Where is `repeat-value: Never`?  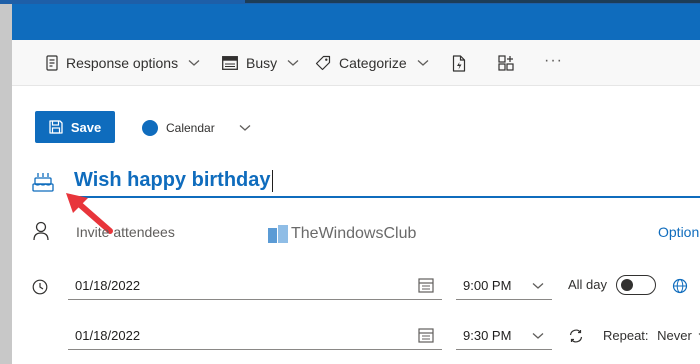 repeat-value: Never is located at coordinates (674, 335).